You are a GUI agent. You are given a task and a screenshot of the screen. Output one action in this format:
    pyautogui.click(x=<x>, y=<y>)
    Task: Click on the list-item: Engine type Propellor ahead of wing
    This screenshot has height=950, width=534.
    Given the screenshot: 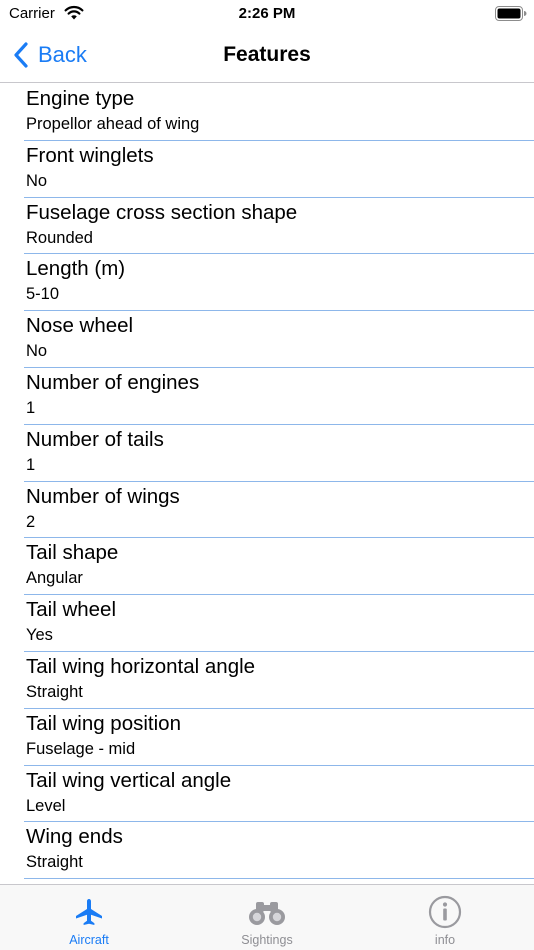 What is the action you would take?
    pyautogui.click(x=279, y=112)
    